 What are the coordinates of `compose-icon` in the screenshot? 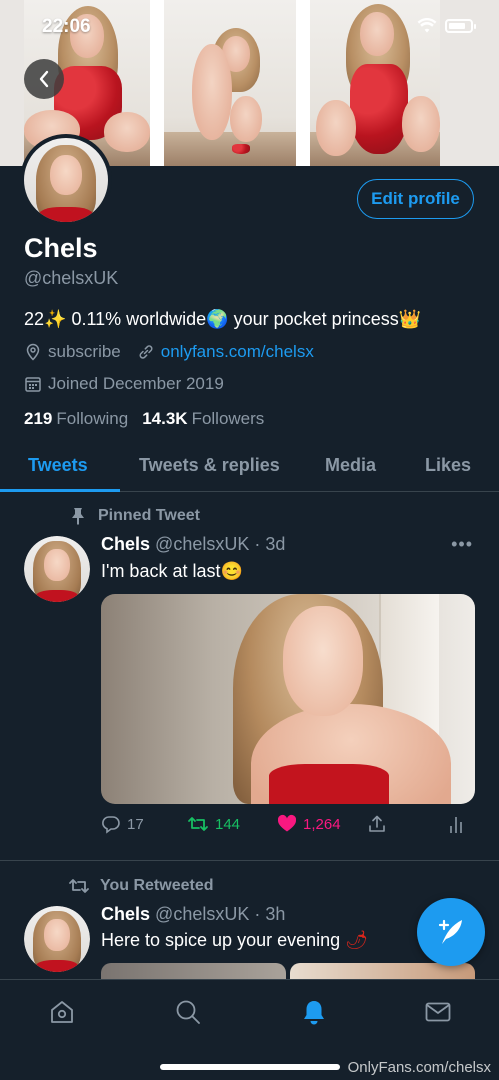 It's located at (450, 931).